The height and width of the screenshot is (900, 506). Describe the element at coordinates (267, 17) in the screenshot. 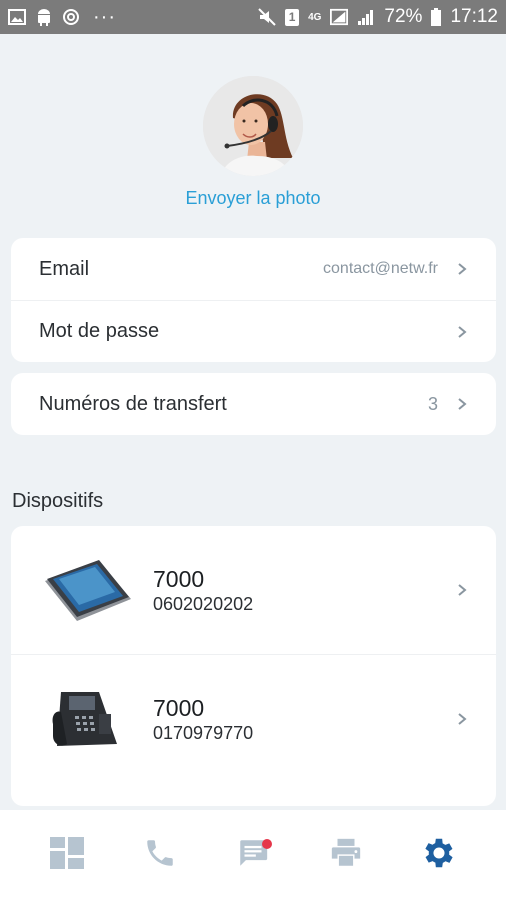

I see `mute-icon` at that location.